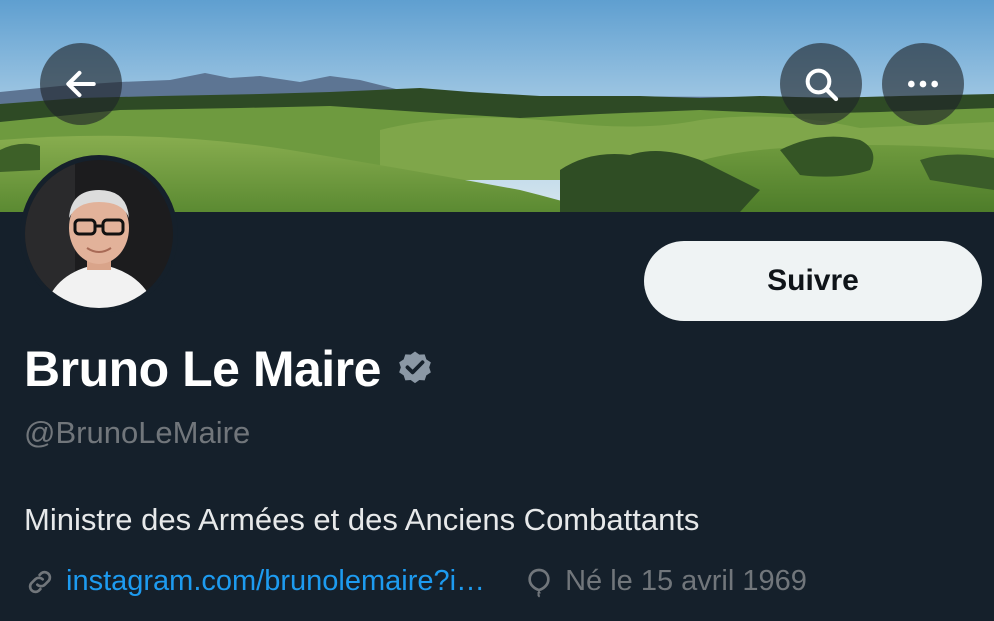 This screenshot has height=621, width=994. What do you see at coordinates (813, 281) in the screenshot?
I see `follow-button: Suivre` at bounding box center [813, 281].